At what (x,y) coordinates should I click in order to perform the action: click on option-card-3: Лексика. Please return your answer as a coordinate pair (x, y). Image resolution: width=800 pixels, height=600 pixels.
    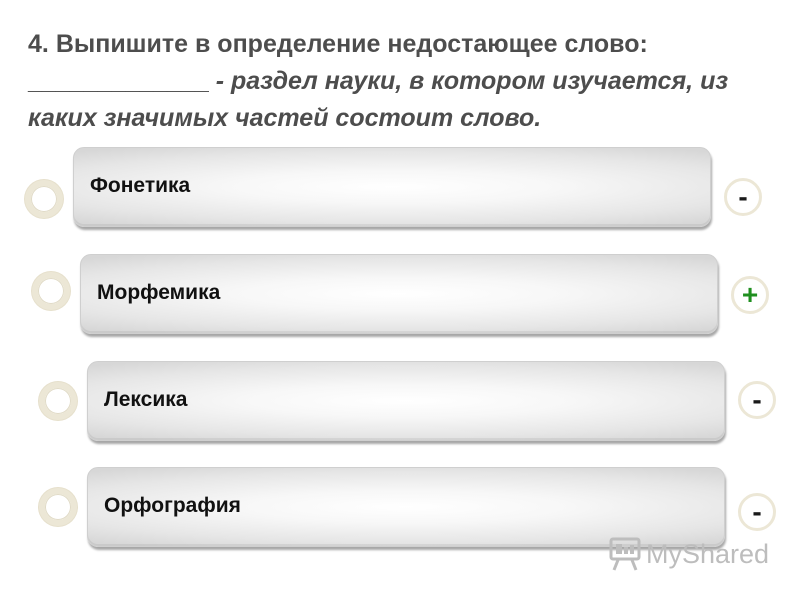
    Looking at the image, I should click on (406, 401).